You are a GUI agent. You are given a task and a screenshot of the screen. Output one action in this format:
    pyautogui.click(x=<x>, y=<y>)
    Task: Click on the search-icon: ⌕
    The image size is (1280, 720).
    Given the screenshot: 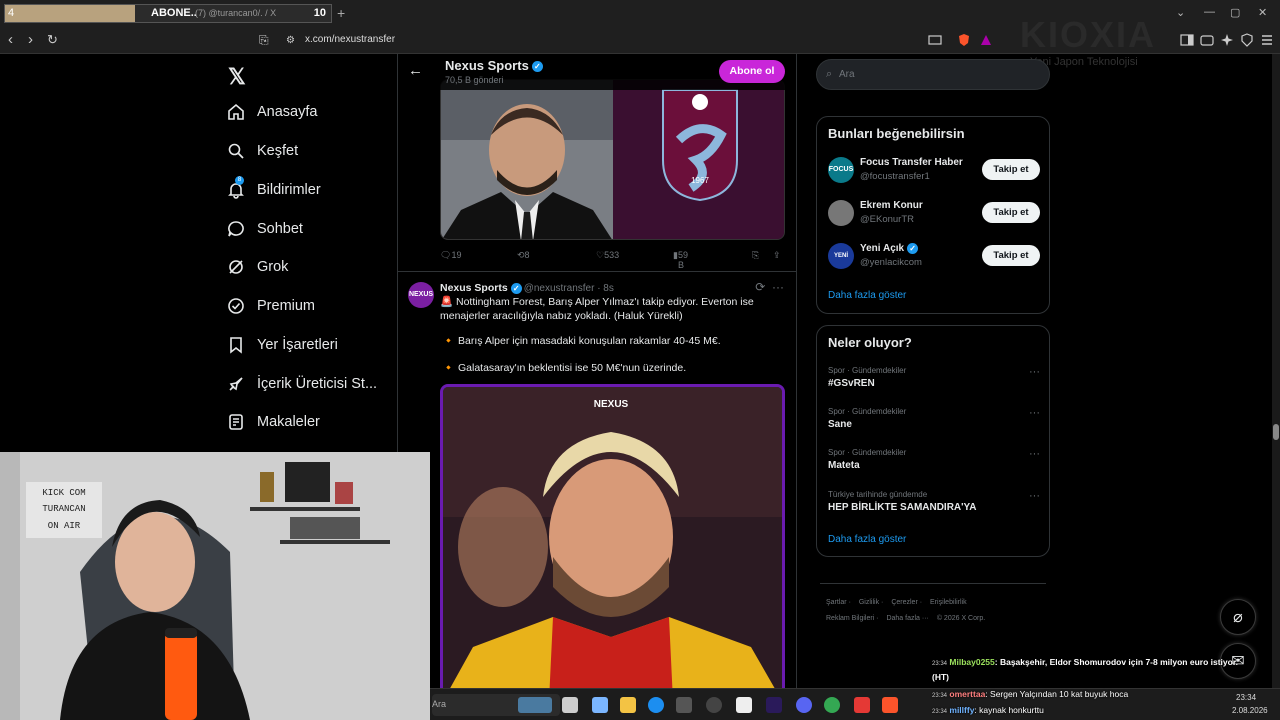 What is the action you would take?
    pyautogui.click(x=829, y=74)
    